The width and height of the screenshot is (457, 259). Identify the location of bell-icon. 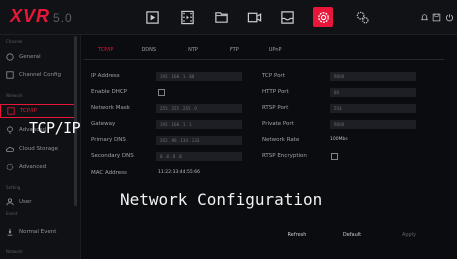
(424, 17).